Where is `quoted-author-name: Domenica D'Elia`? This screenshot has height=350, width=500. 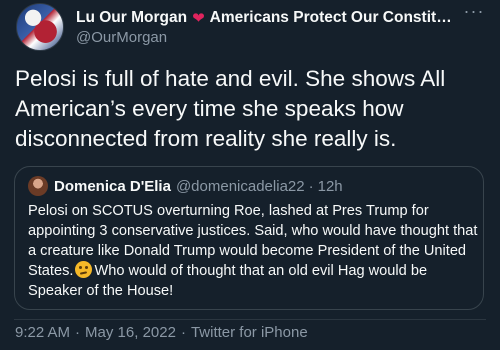 quoted-author-name: Domenica D'Elia is located at coordinates (112, 186).